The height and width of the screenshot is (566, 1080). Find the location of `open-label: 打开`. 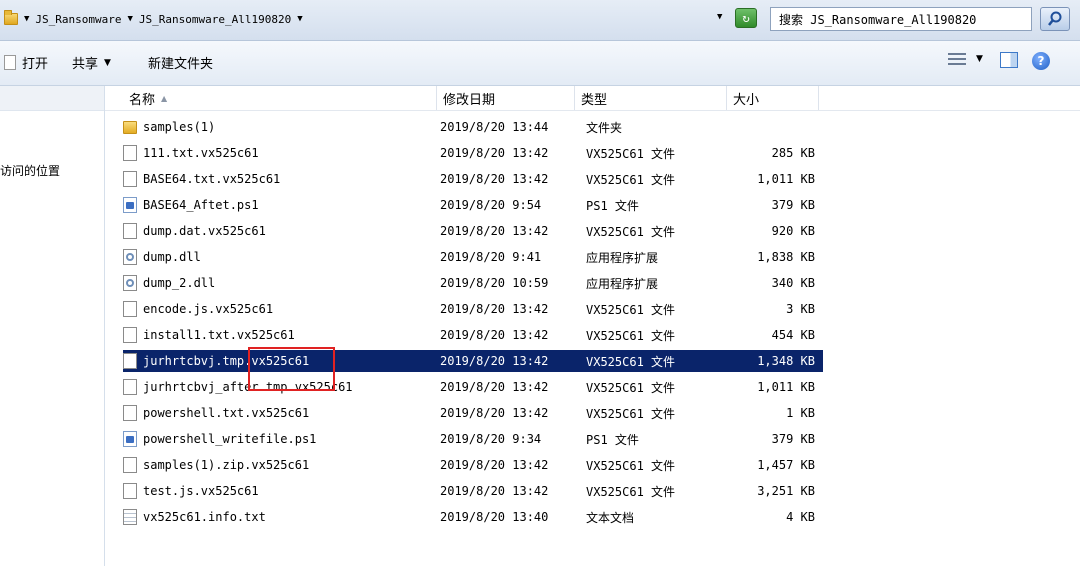

open-label: 打开 is located at coordinates (35, 64).